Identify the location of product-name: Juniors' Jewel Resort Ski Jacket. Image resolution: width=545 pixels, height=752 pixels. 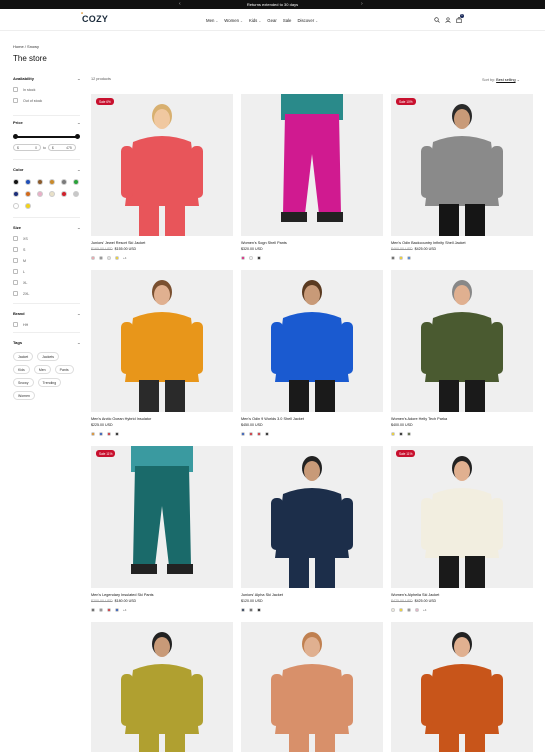
(162, 243).